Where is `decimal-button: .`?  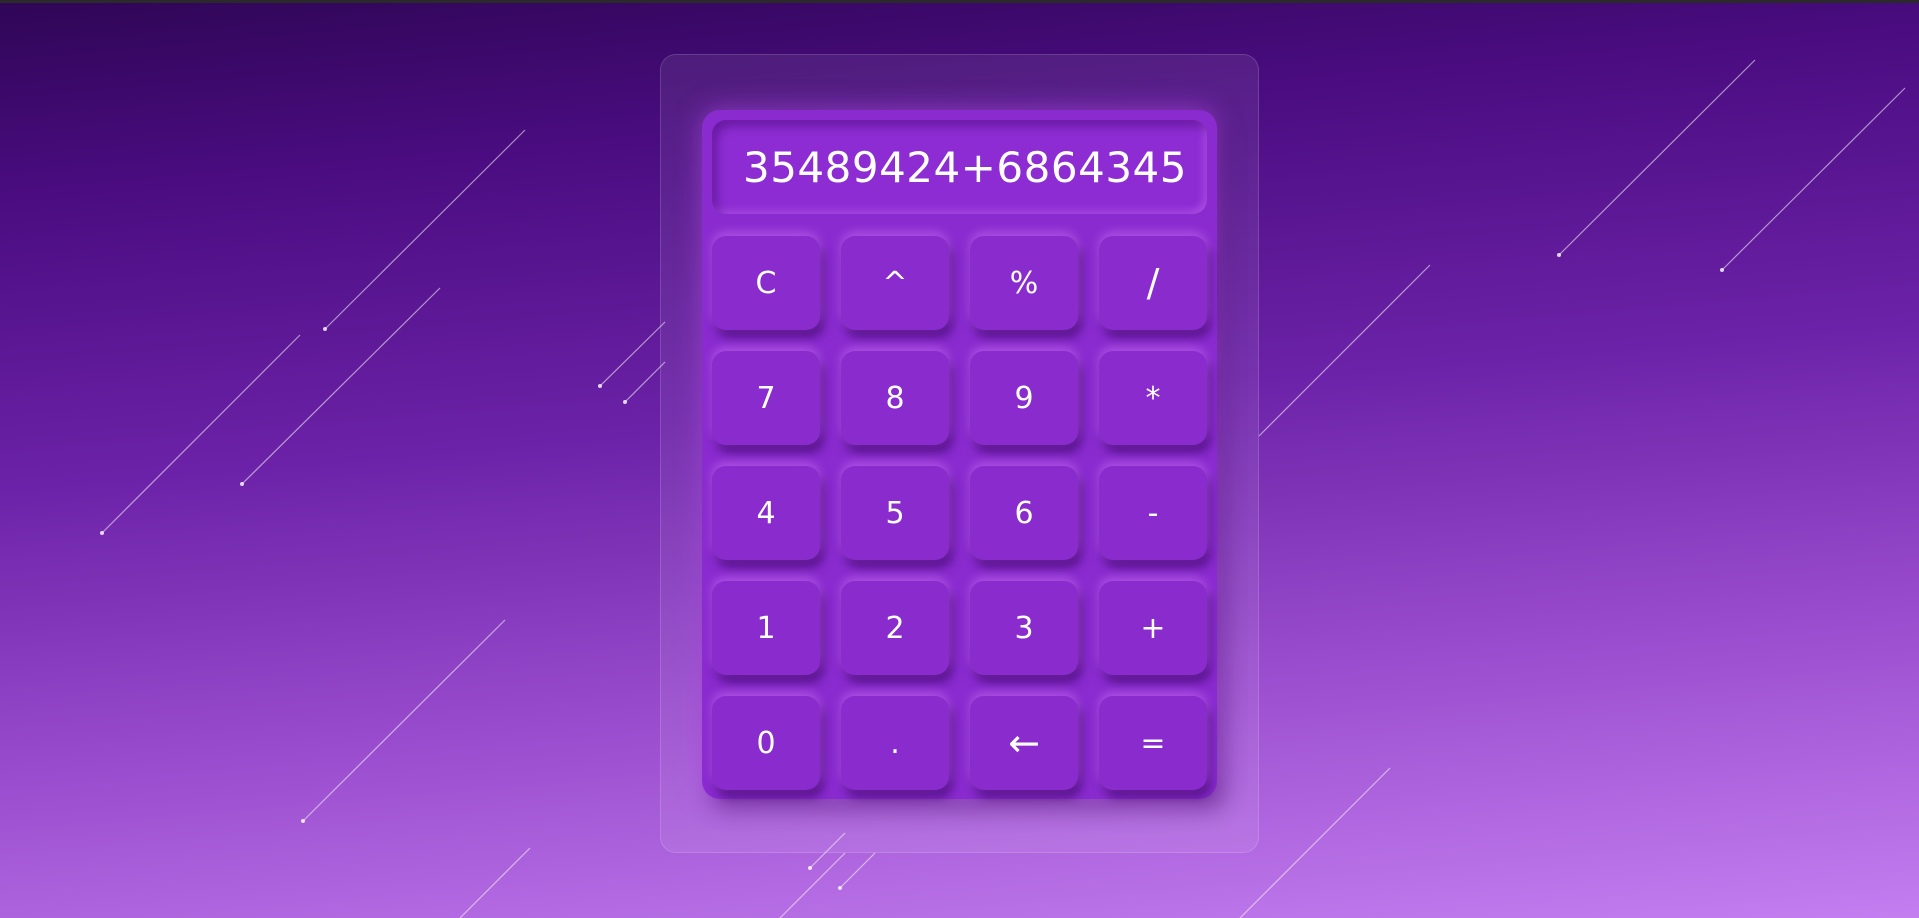
decimal-button: . is located at coordinates (895, 743).